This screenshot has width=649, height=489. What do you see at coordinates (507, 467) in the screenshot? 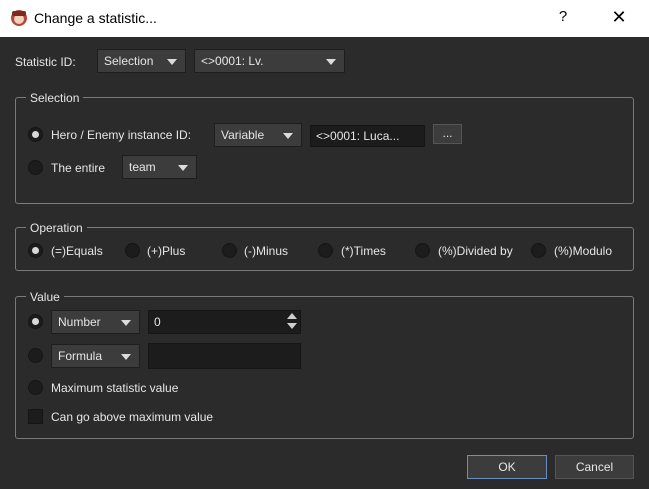
I see `ok-button: OK` at bounding box center [507, 467].